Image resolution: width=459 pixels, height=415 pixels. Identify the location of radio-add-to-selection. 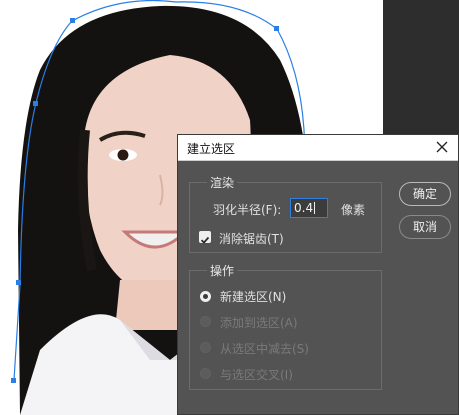
(205, 321).